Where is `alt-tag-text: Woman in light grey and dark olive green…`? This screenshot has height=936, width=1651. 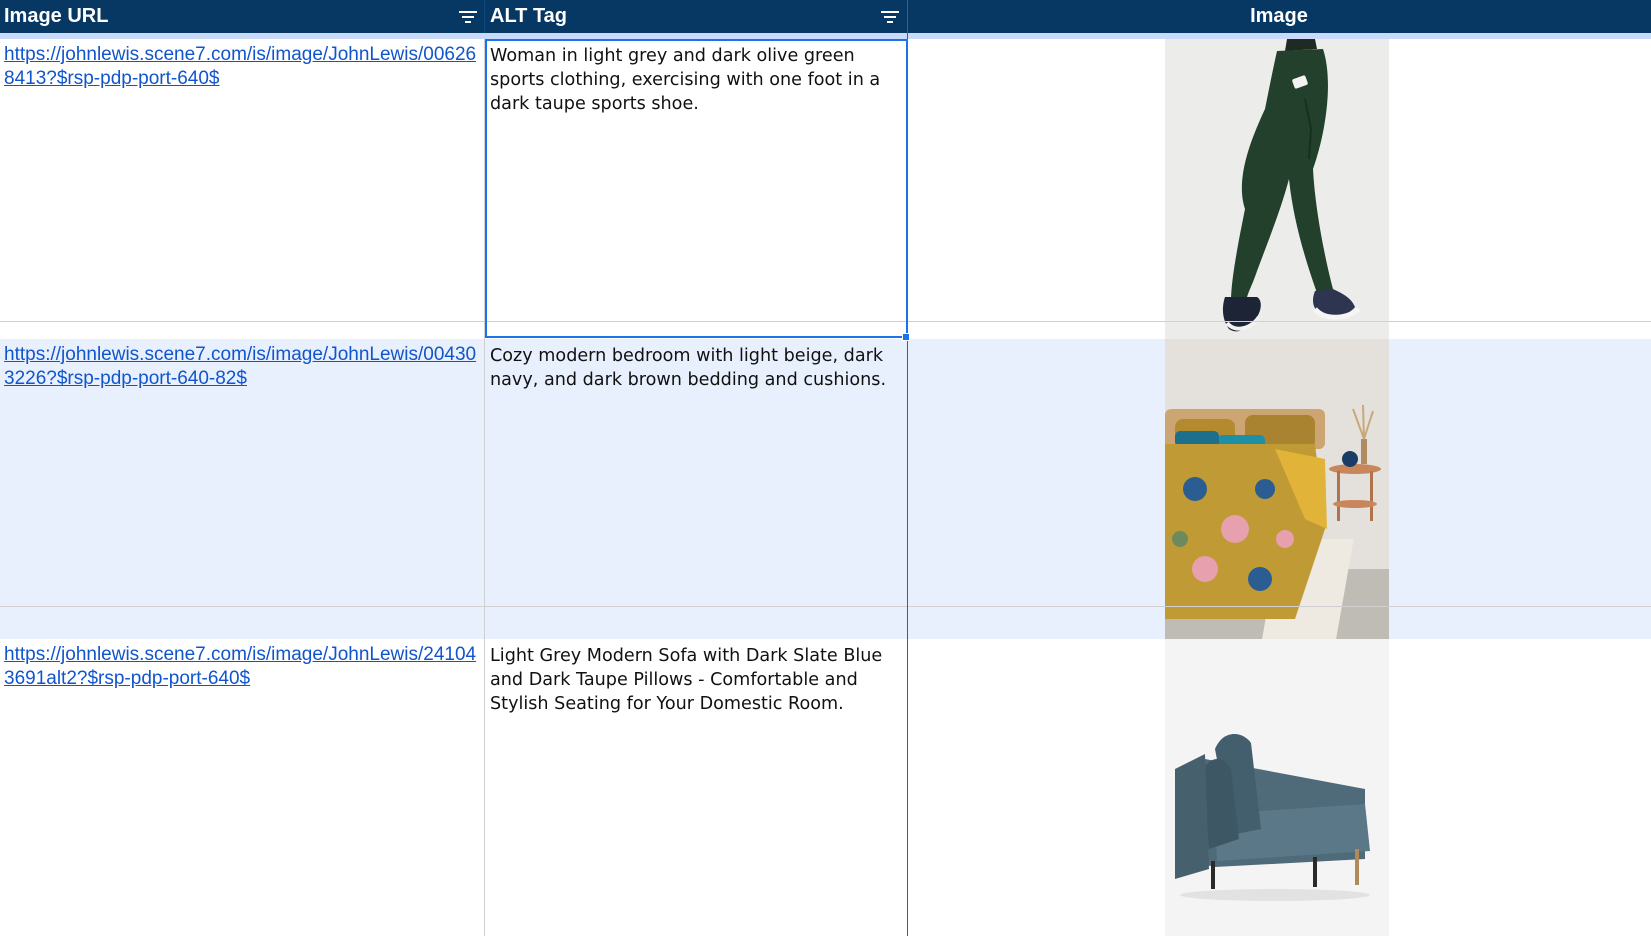 alt-tag-text: Woman in light grey and dark olive green… is located at coordinates (685, 80).